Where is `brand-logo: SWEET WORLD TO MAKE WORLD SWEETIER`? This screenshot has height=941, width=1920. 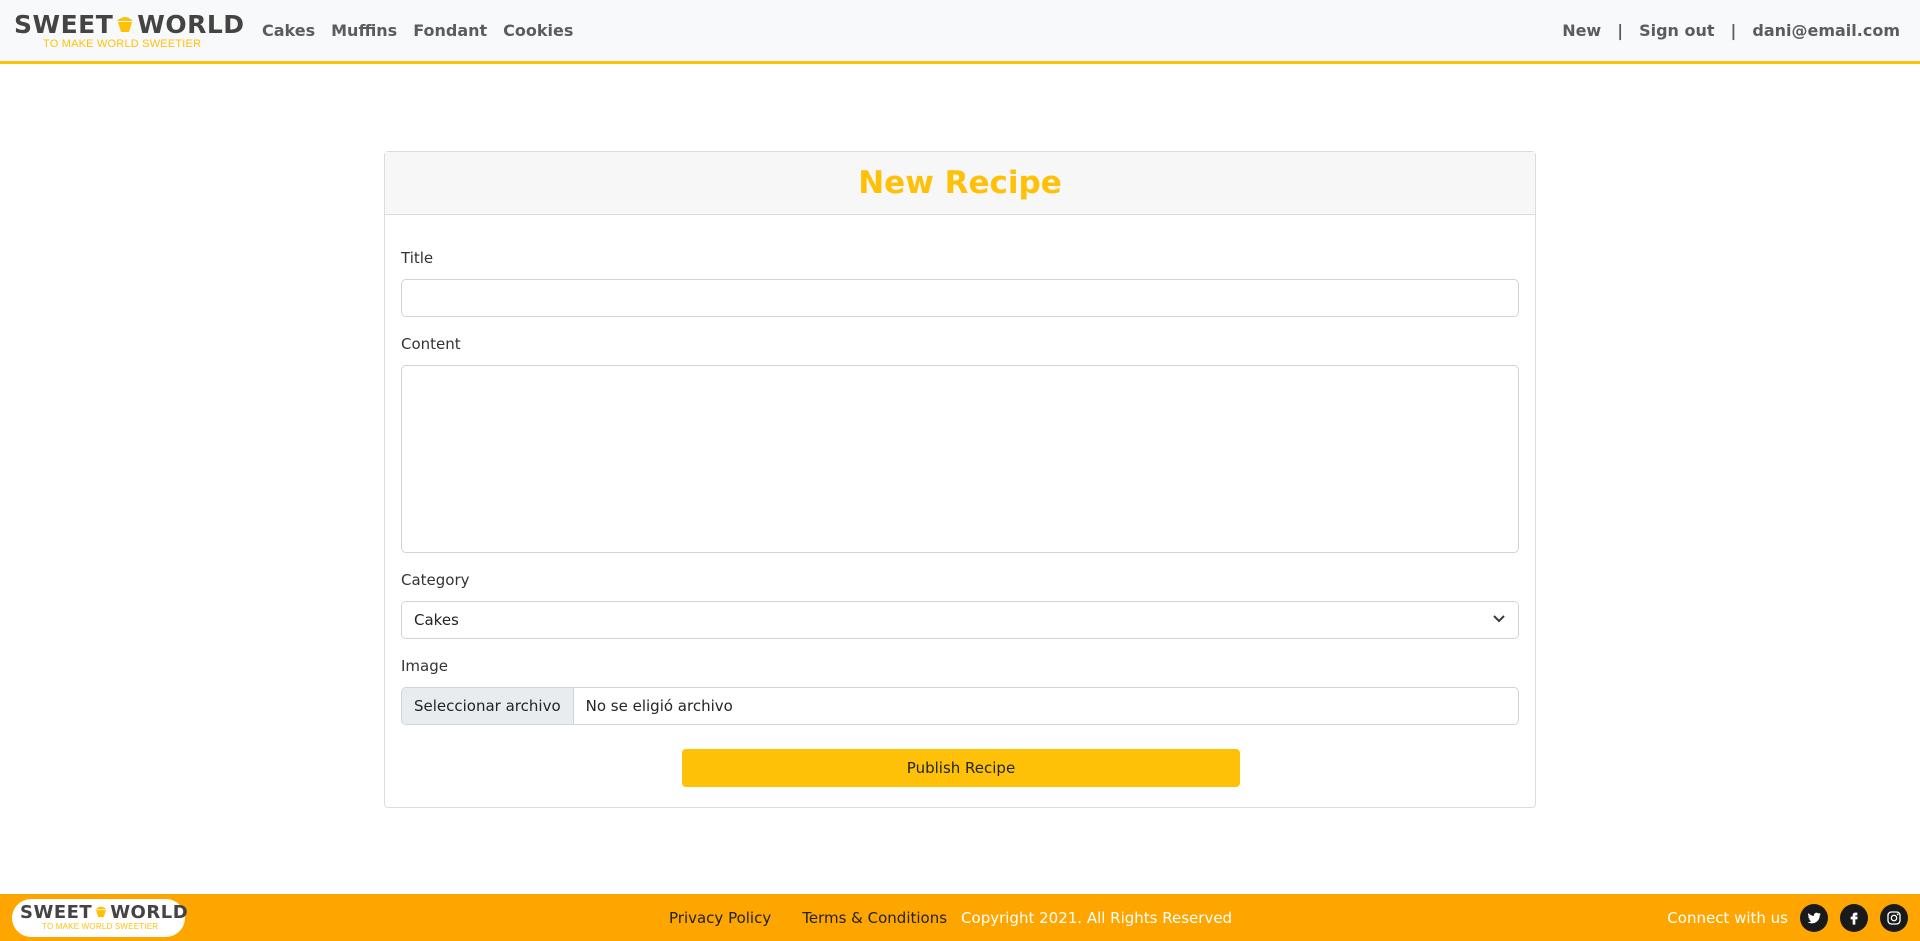
brand-logo: SWEET WORLD TO MAKE WORLD SWEETIER is located at coordinates (129, 29).